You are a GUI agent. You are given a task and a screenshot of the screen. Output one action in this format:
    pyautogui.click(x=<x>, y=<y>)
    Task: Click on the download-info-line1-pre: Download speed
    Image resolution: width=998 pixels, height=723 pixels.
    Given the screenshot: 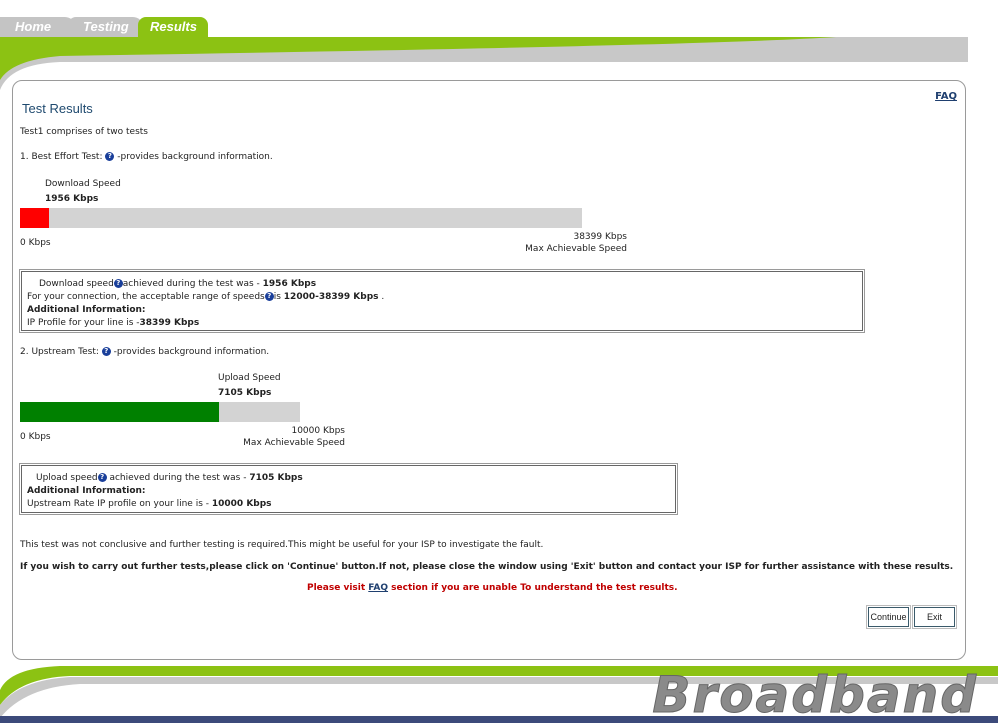 What is the action you would take?
    pyautogui.click(x=76, y=284)
    